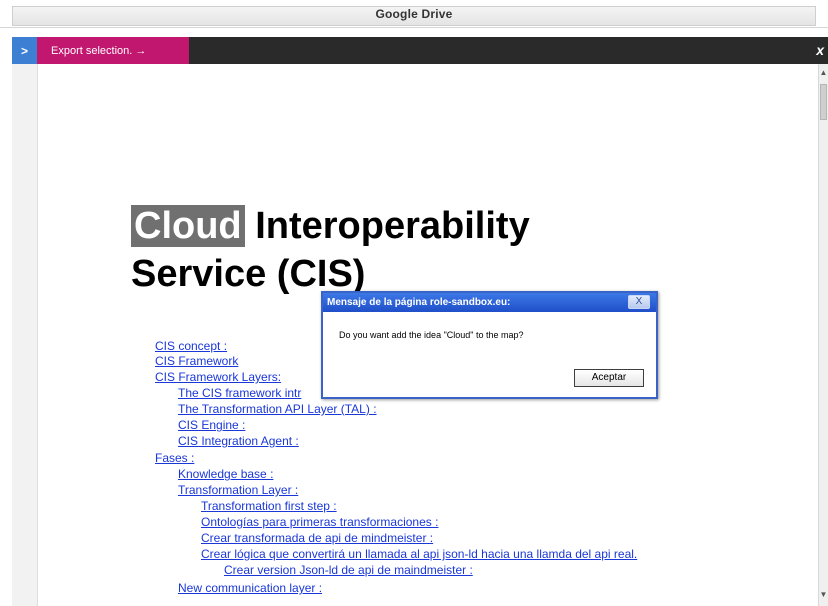 Image resolution: width=828 pixels, height=606 pixels. Describe the element at coordinates (191, 346) in the screenshot. I see `toc-link: CIS concept :` at that location.